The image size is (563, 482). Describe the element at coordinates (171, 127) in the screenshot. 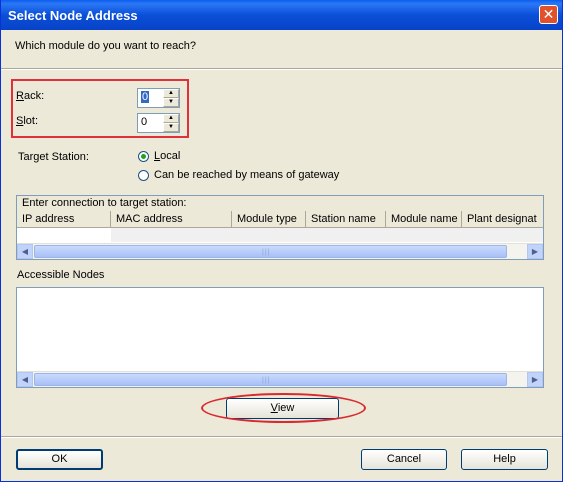

I see `slot-down-icon: ▼` at that location.